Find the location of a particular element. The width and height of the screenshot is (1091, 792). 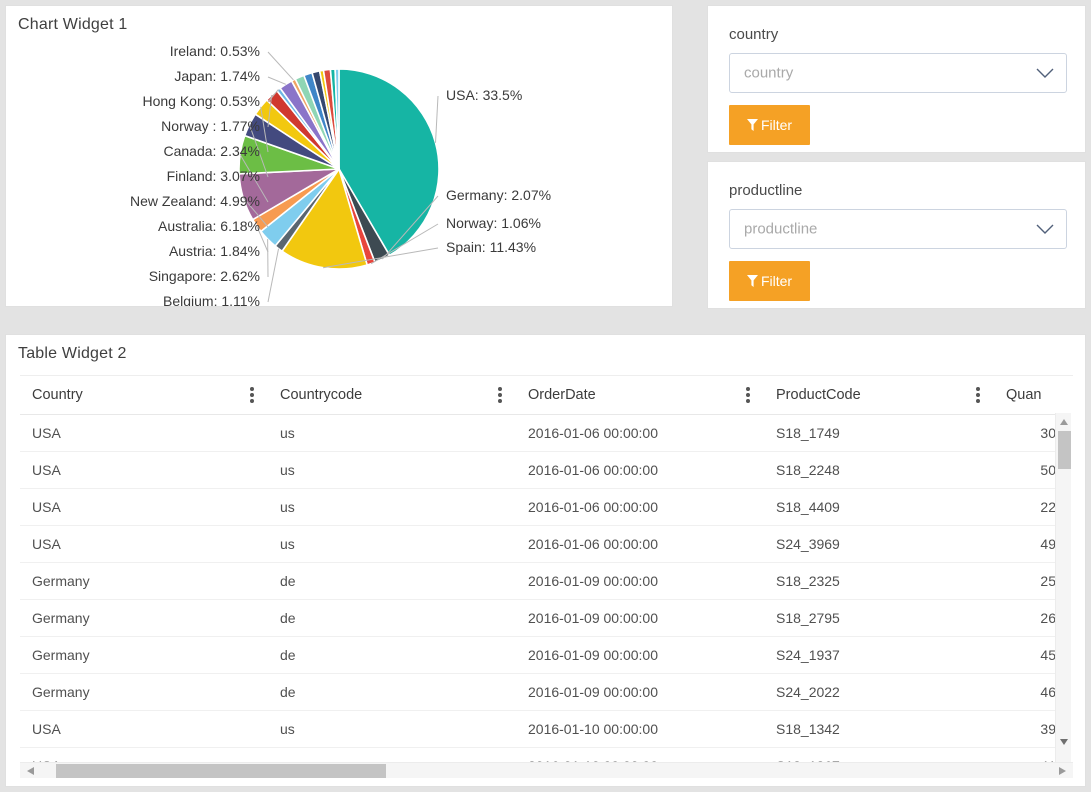

table-row: Germany de 2016-01-09 00:00:00 S18_2325 25 is located at coordinates (538, 581).